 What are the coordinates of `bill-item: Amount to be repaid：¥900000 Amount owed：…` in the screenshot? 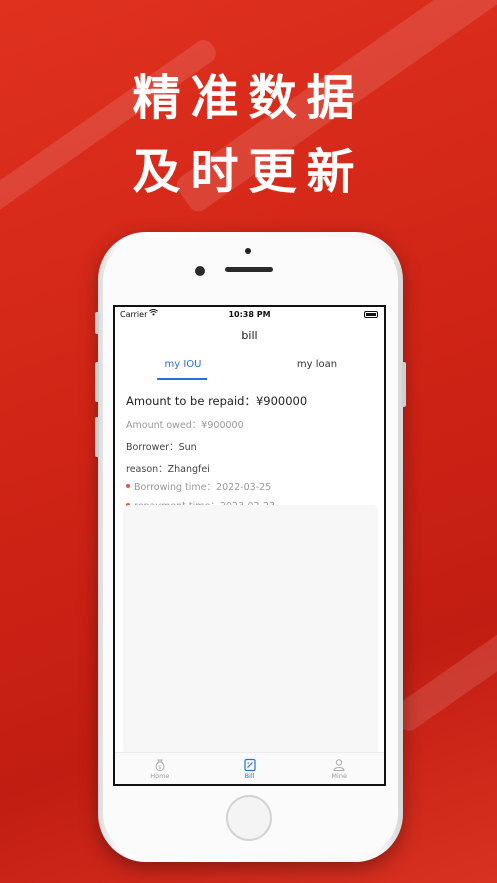 It's located at (249, 447).